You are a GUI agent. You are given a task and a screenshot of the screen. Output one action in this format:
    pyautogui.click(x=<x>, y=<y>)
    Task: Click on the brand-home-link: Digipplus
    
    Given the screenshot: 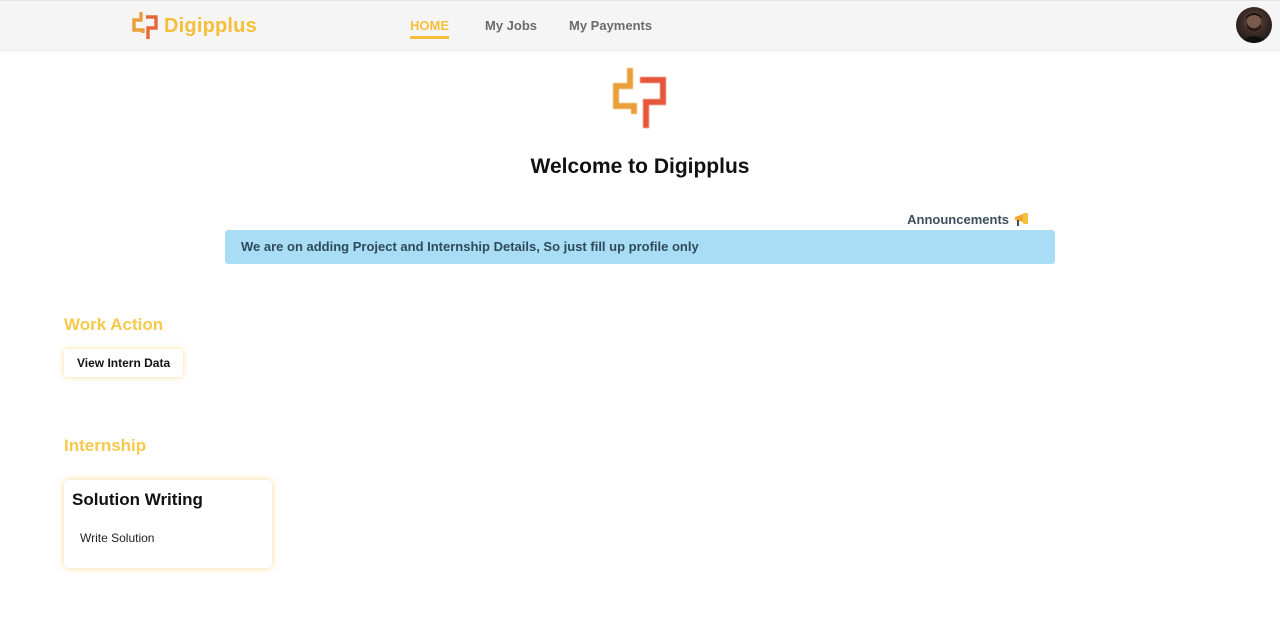 What is the action you would take?
    pyautogui.click(x=194, y=26)
    